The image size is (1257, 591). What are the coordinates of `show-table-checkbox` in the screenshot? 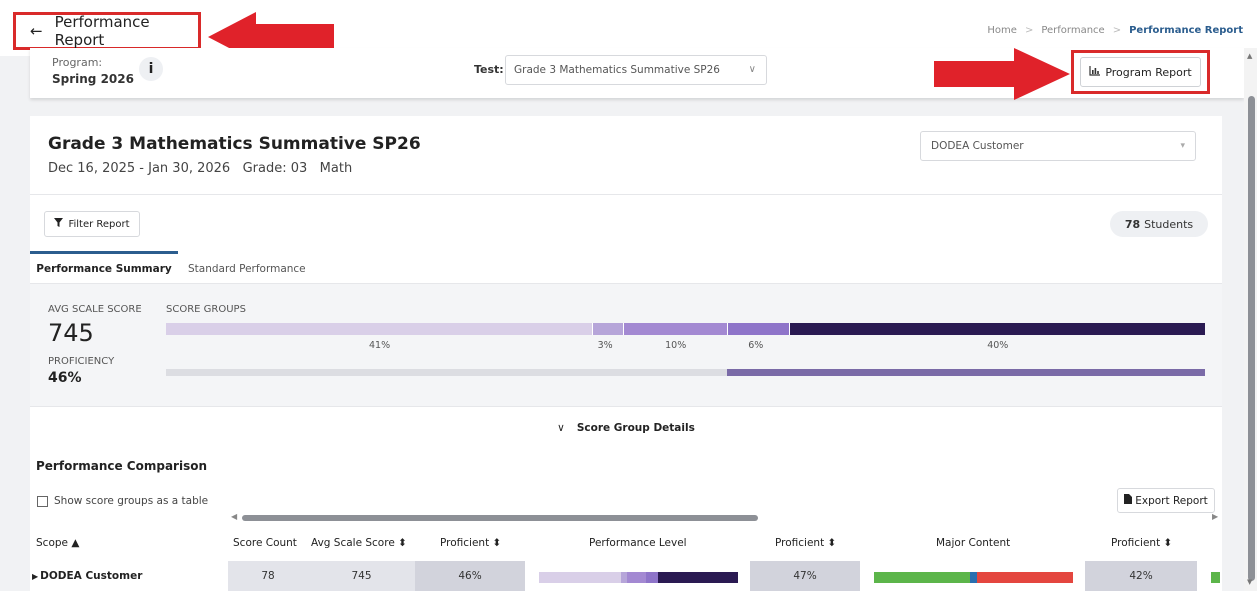 It's located at (42, 501).